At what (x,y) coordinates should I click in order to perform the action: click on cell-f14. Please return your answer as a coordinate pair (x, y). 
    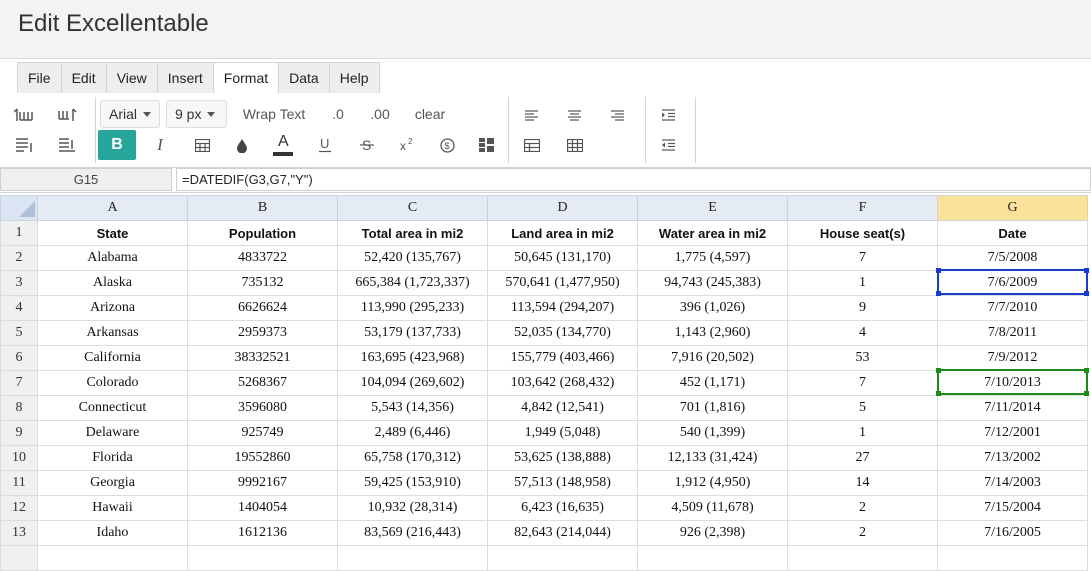
    Looking at the image, I should click on (862, 558).